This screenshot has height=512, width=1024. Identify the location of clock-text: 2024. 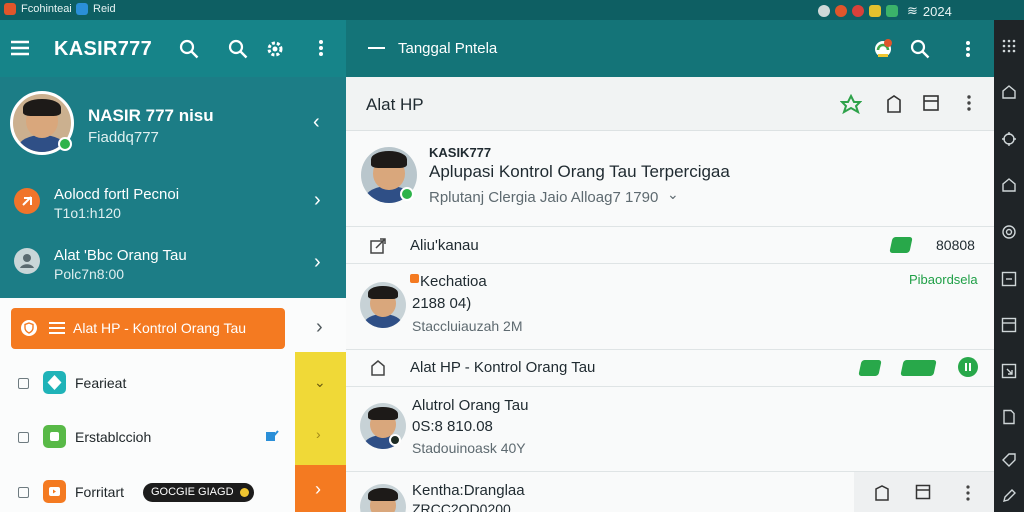
(937, 11).